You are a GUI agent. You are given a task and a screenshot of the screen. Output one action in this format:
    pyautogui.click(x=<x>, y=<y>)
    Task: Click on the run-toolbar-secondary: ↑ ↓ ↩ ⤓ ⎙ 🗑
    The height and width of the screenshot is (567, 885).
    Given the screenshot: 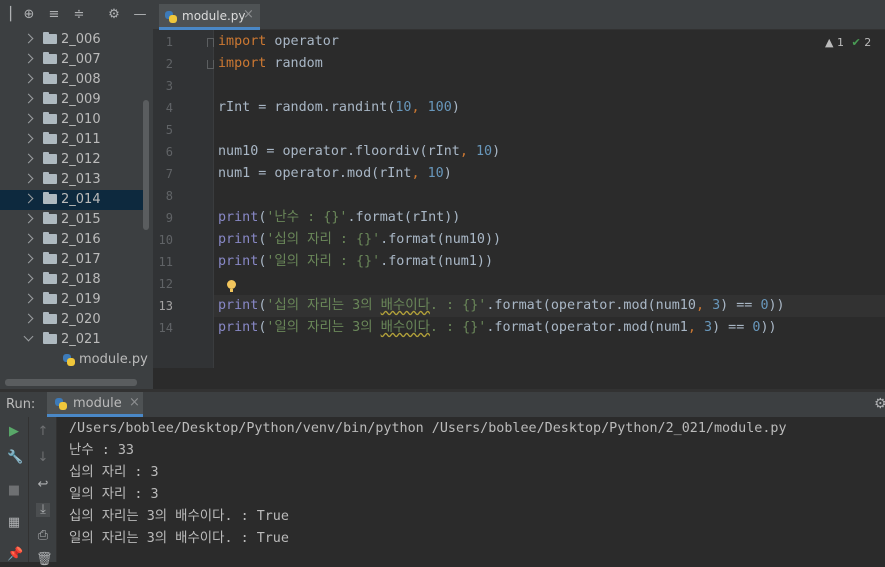 What is the action you would take?
    pyautogui.click(x=43, y=492)
    